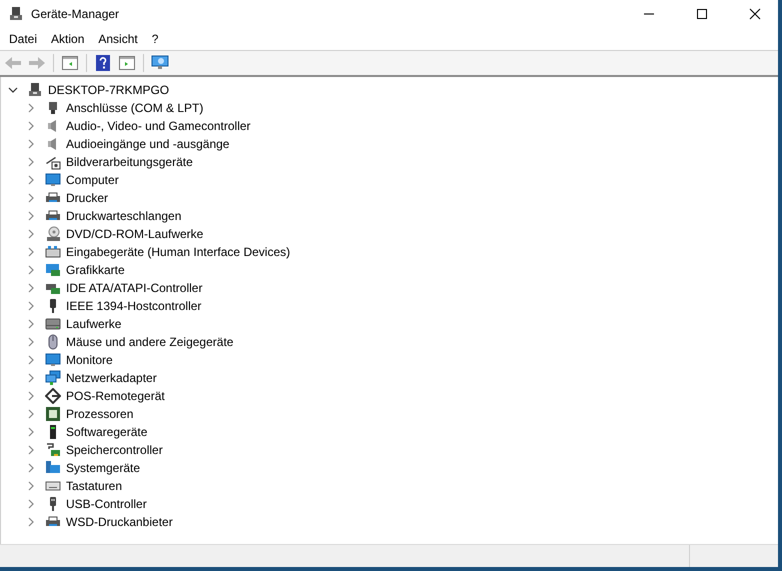  I want to click on close-icon, so click(755, 14).